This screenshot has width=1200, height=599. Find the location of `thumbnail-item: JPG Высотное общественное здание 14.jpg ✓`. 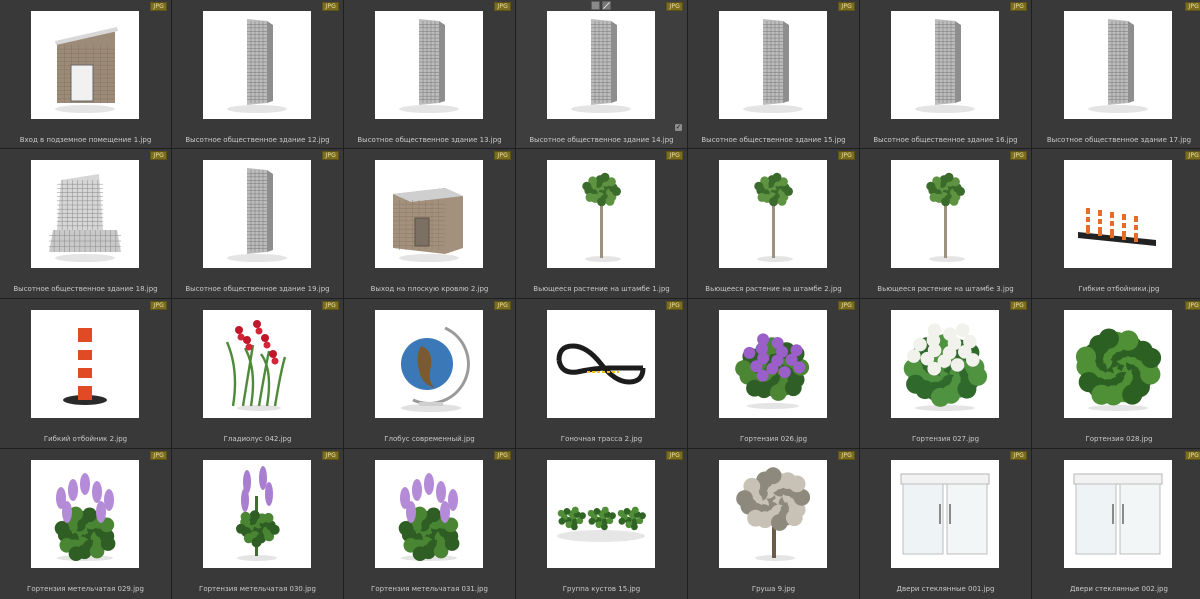

thumbnail-item: JPG Высотное общественное здание 14.jpg ✓ is located at coordinates (601, 74).